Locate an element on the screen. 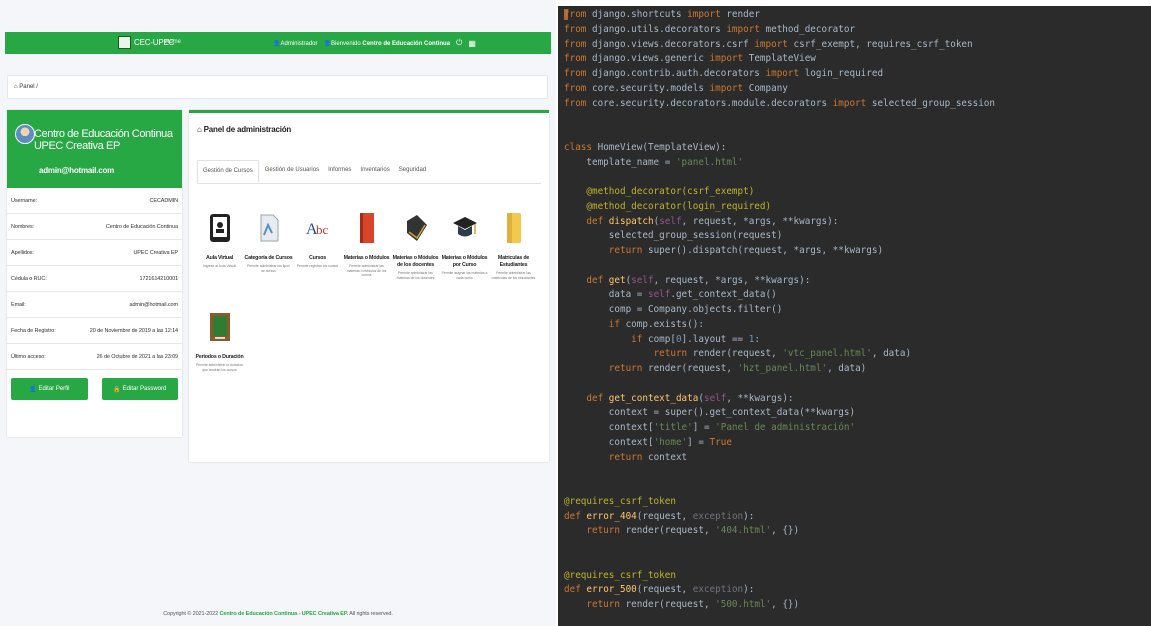  module-card: Aula Virtual Ingrese al Aula Virtual is located at coordinates (219, 242).